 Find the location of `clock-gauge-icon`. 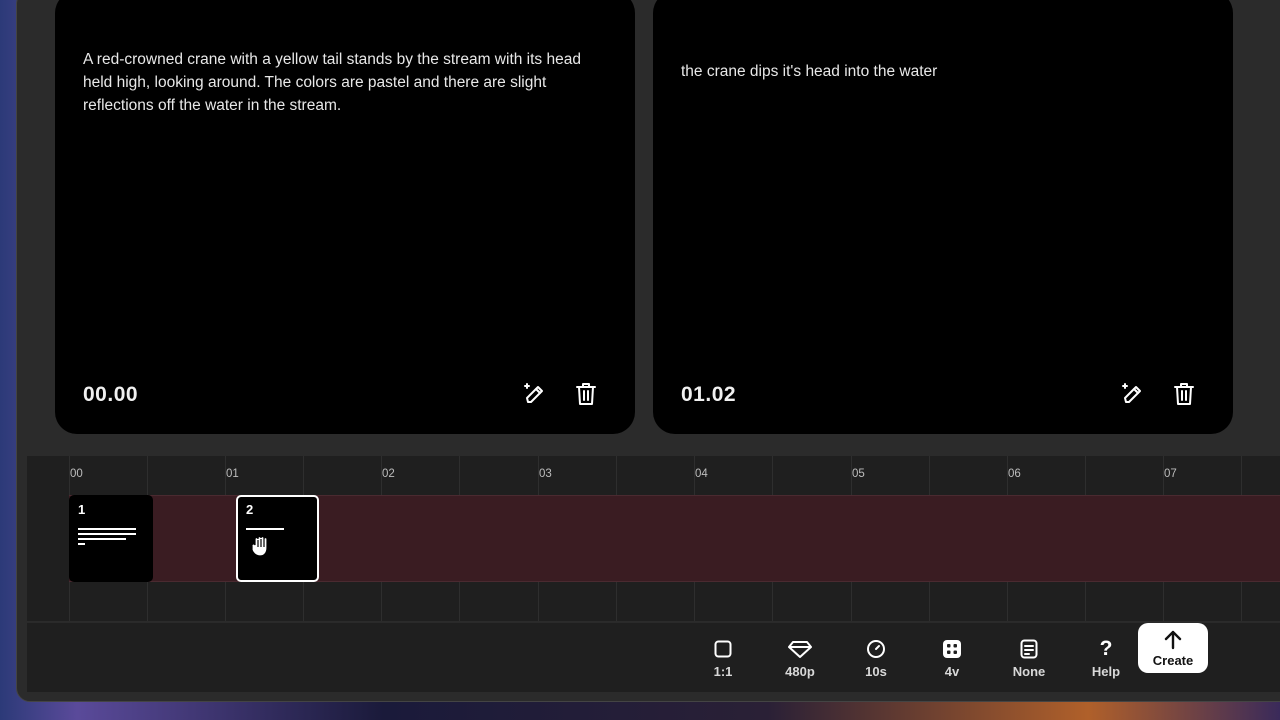

clock-gauge-icon is located at coordinates (876, 649).